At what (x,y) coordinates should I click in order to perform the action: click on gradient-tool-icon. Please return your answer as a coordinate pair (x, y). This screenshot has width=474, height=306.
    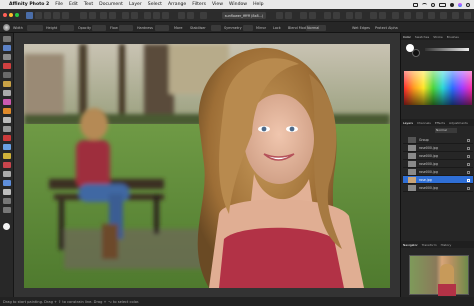
    Looking at the image, I should click on (7, 120).